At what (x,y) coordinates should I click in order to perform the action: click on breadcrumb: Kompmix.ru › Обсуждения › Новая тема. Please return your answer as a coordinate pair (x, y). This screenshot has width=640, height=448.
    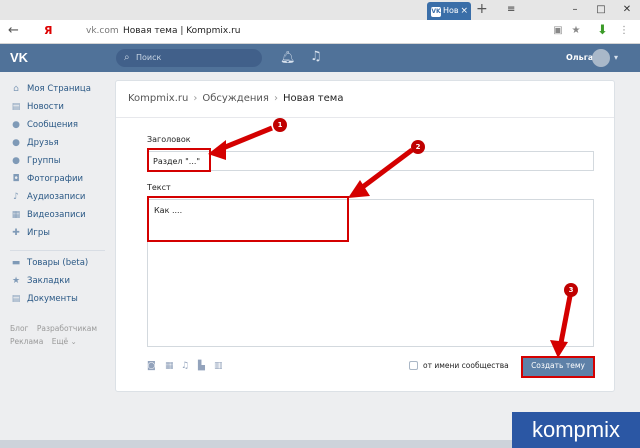
    Looking at the image, I should click on (235, 98).